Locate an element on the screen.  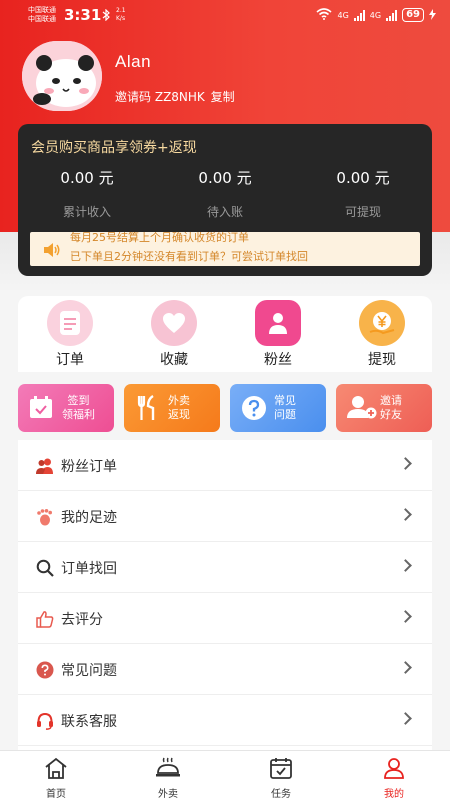
headset-icon is located at coordinates (45, 721).